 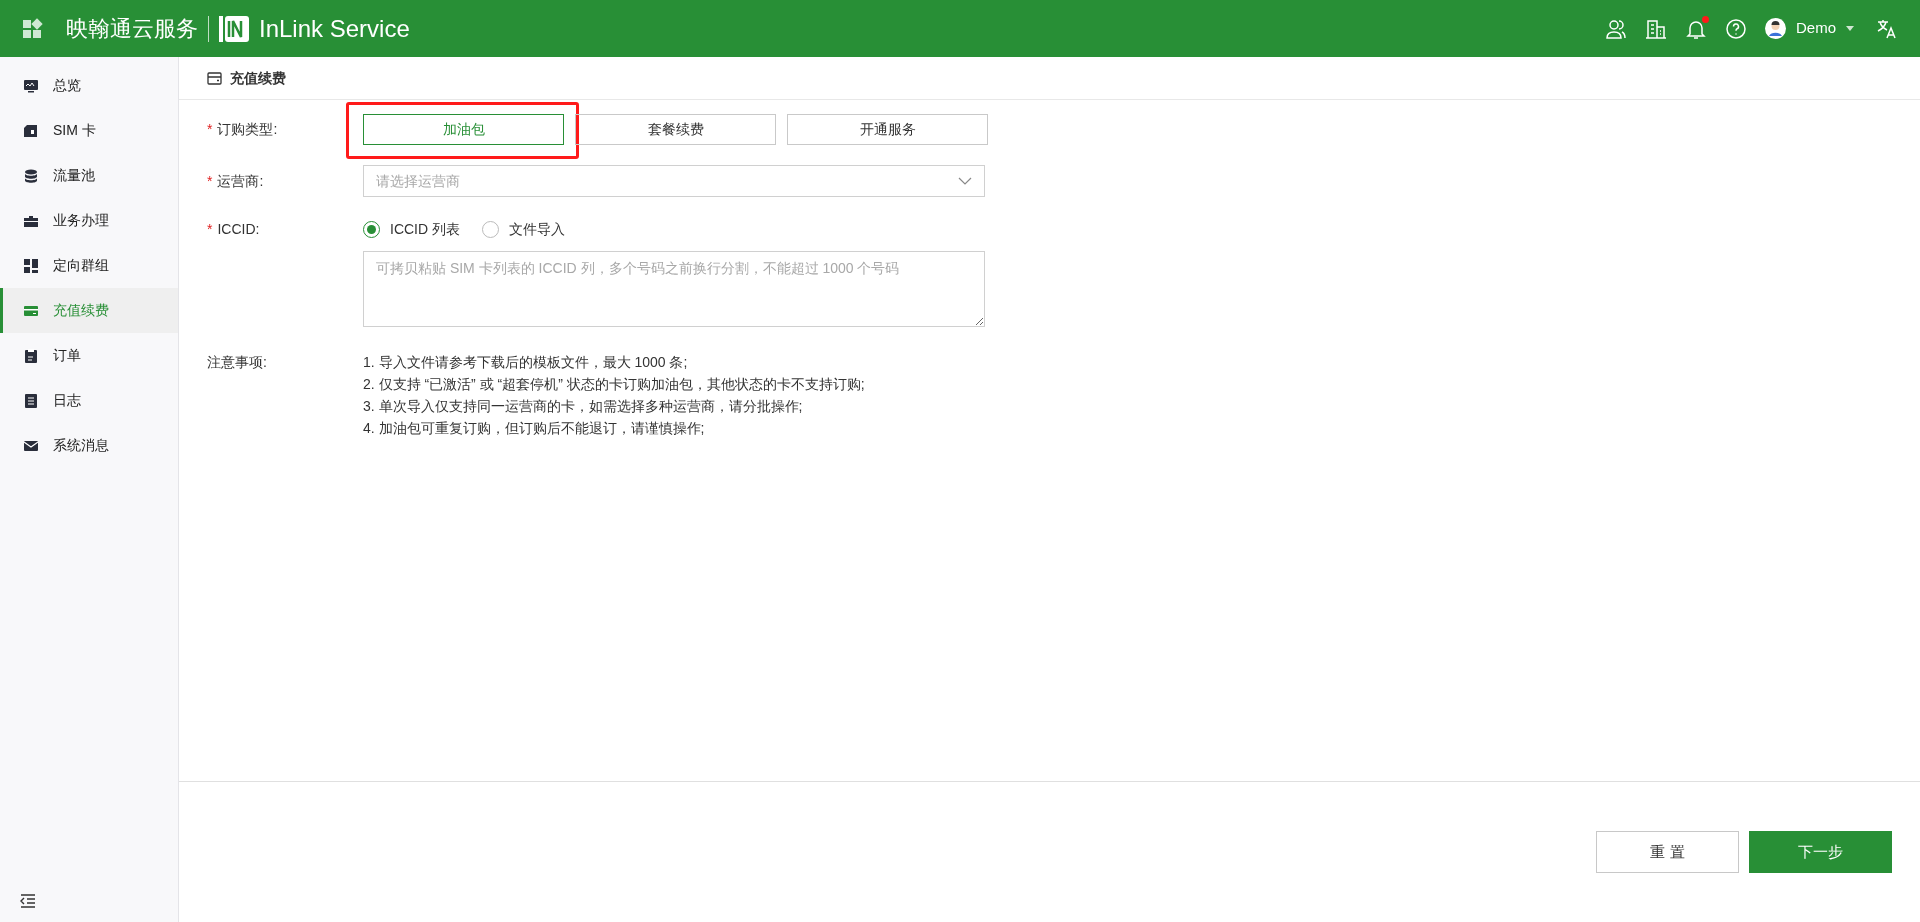 I want to click on order-type-option: 套餐续费, so click(x=675, y=129).